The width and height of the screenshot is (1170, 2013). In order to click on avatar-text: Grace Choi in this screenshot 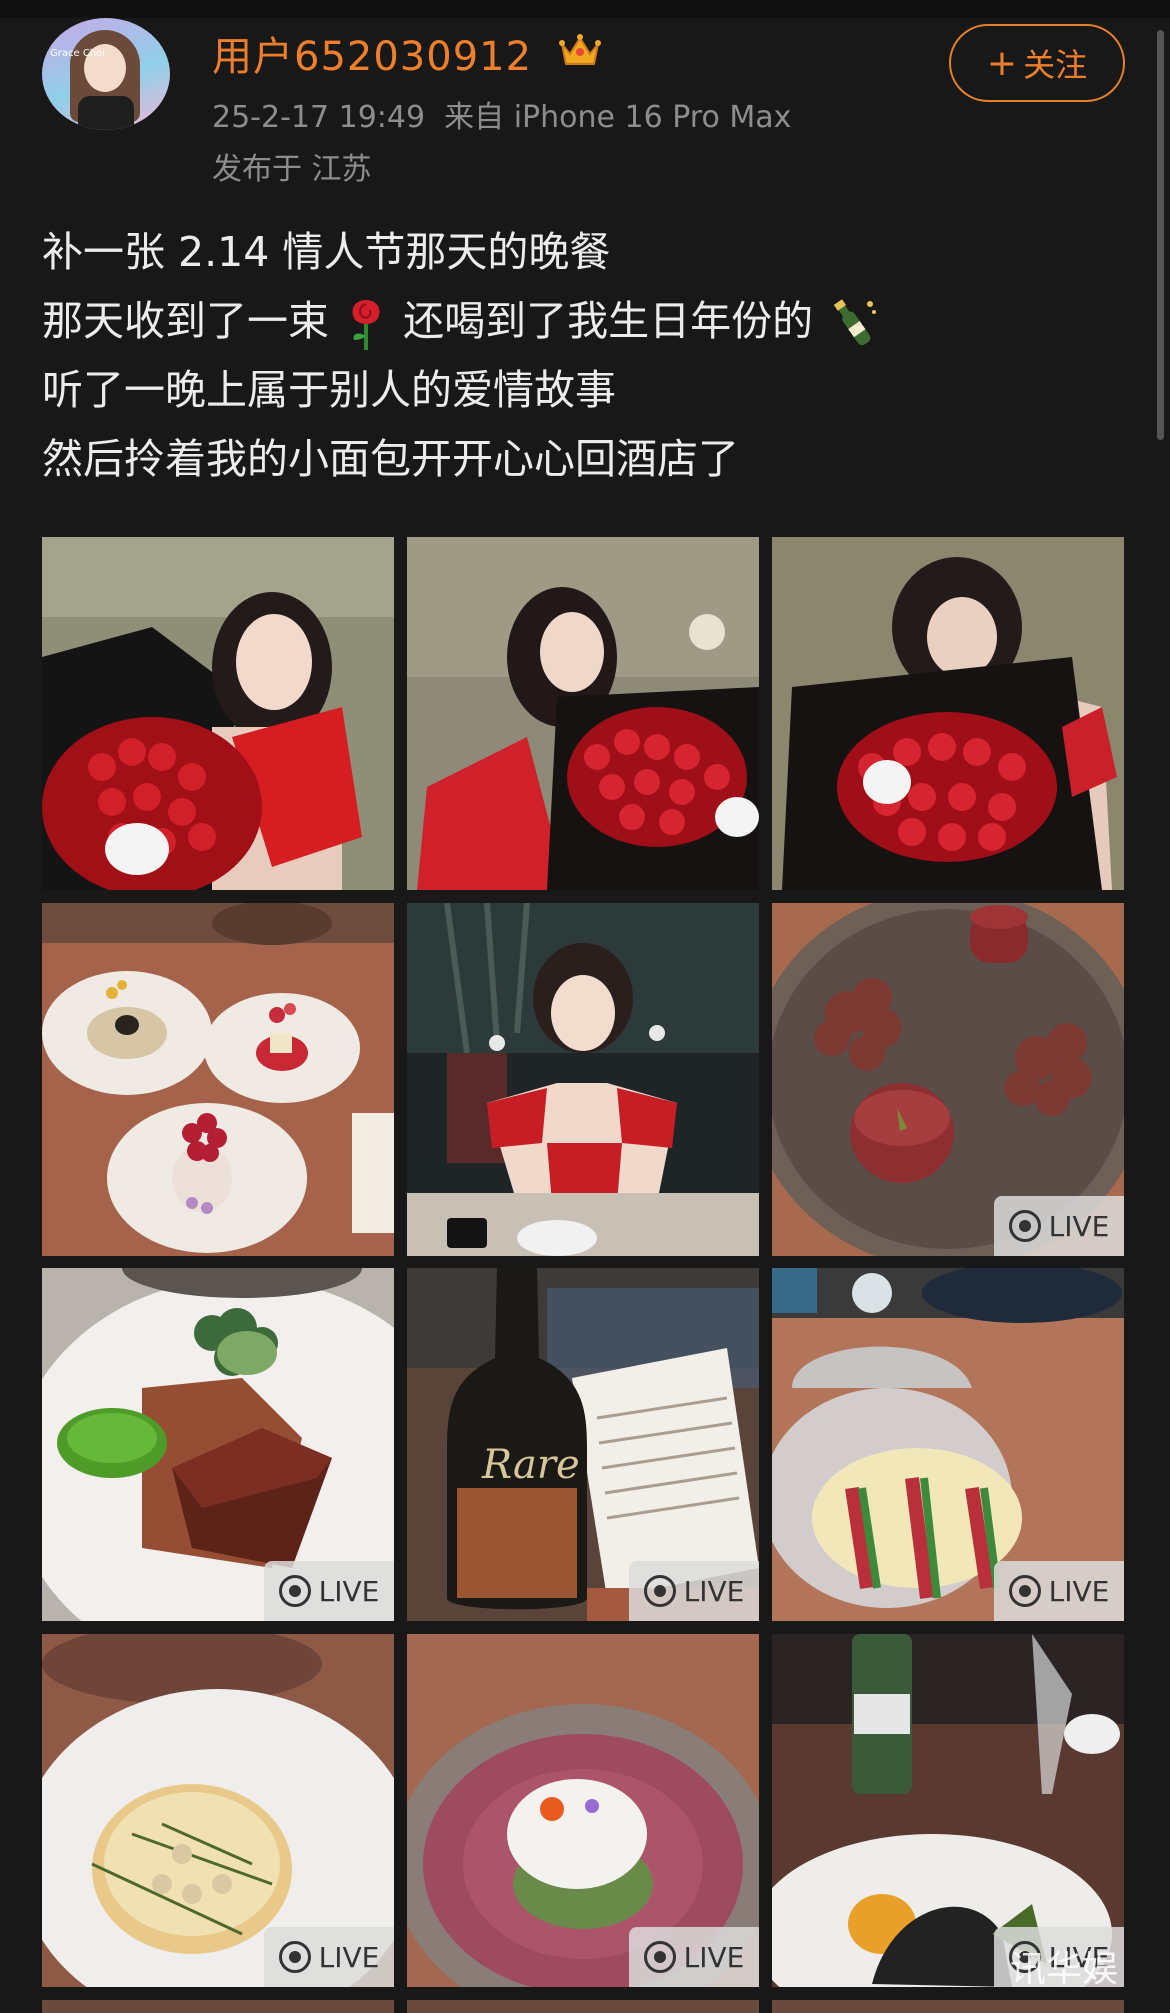, I will do `click(78, 53)`.